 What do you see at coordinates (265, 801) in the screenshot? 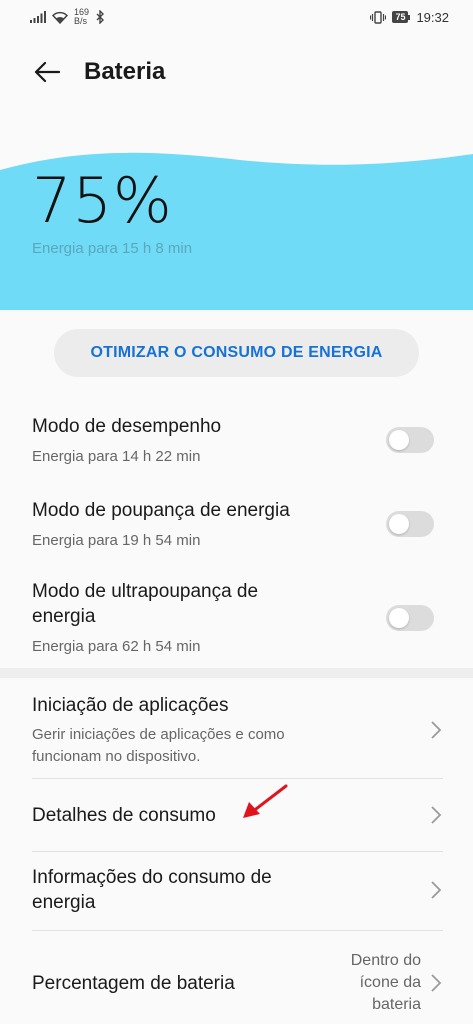
I see `annotation-arrow-icon` at bounding box center [265, 801].